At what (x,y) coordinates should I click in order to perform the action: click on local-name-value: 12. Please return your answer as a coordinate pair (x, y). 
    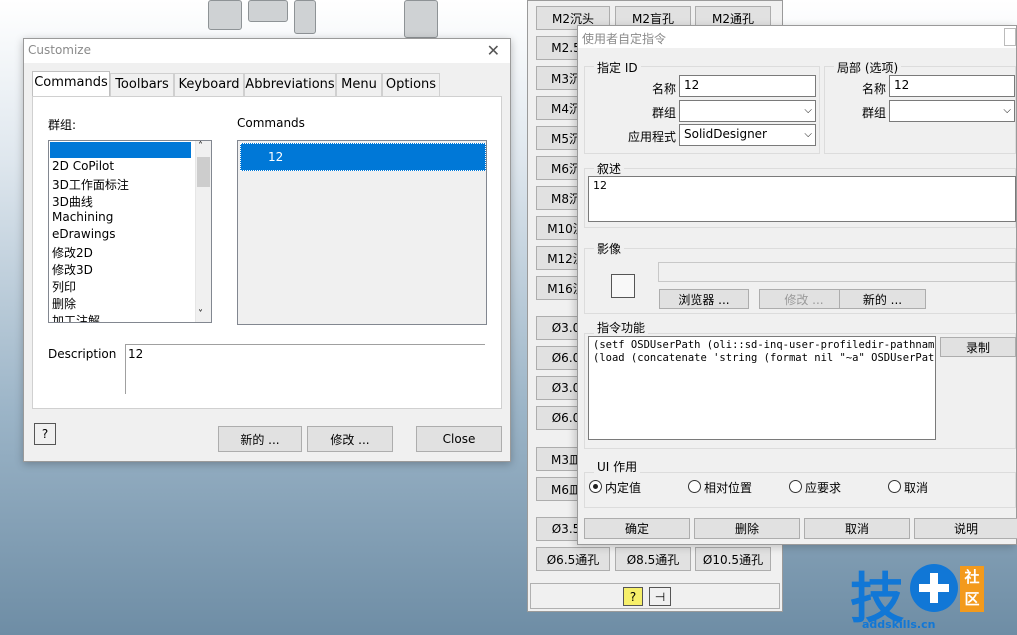
    Looking at the image, I should click on (902, 85).